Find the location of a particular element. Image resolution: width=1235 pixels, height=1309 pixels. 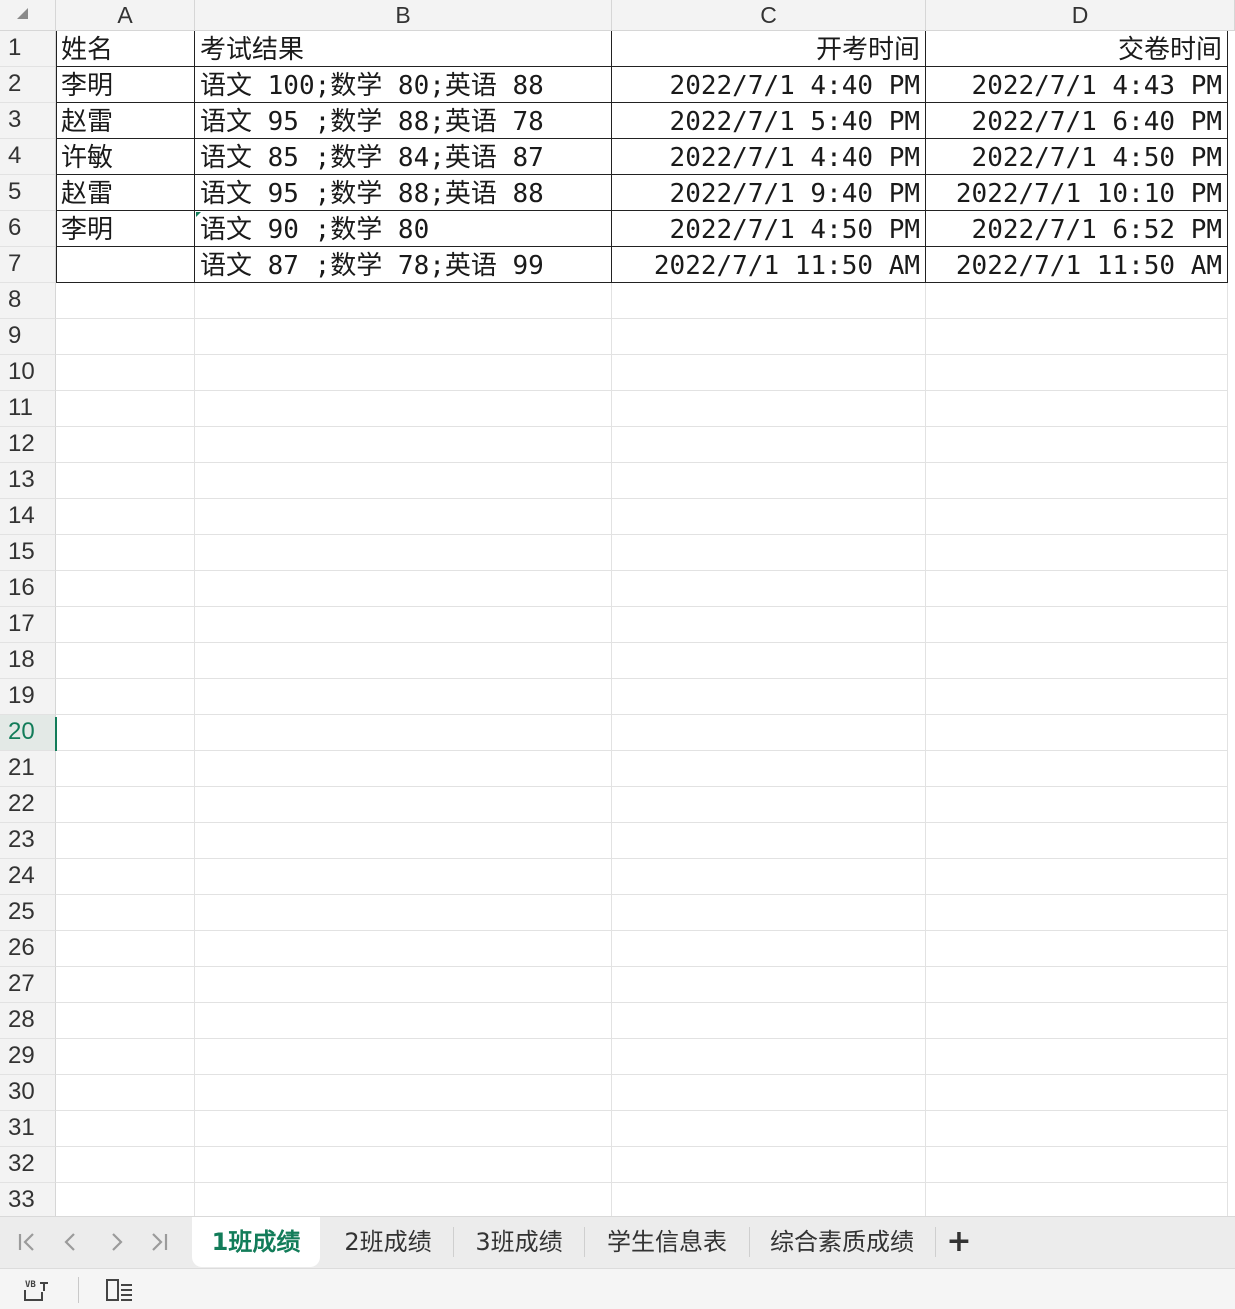

cell-b32 is located at coordinates (403, 1165).